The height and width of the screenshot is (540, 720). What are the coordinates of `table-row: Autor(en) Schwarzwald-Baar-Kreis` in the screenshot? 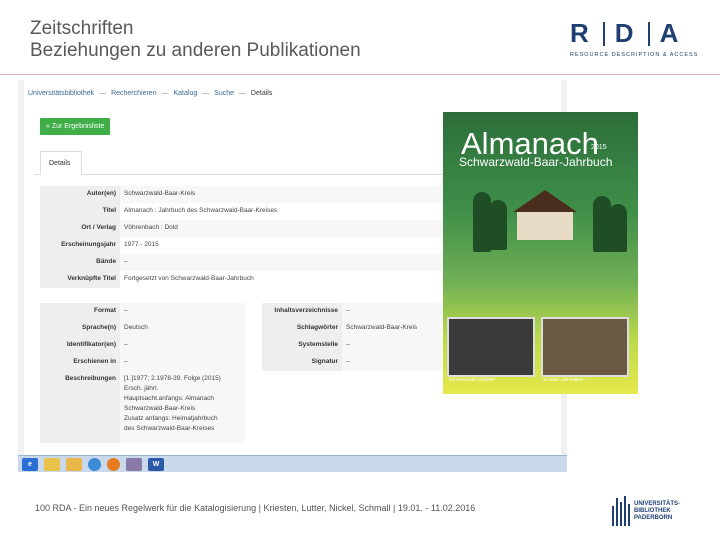 It's located at (245, 194).